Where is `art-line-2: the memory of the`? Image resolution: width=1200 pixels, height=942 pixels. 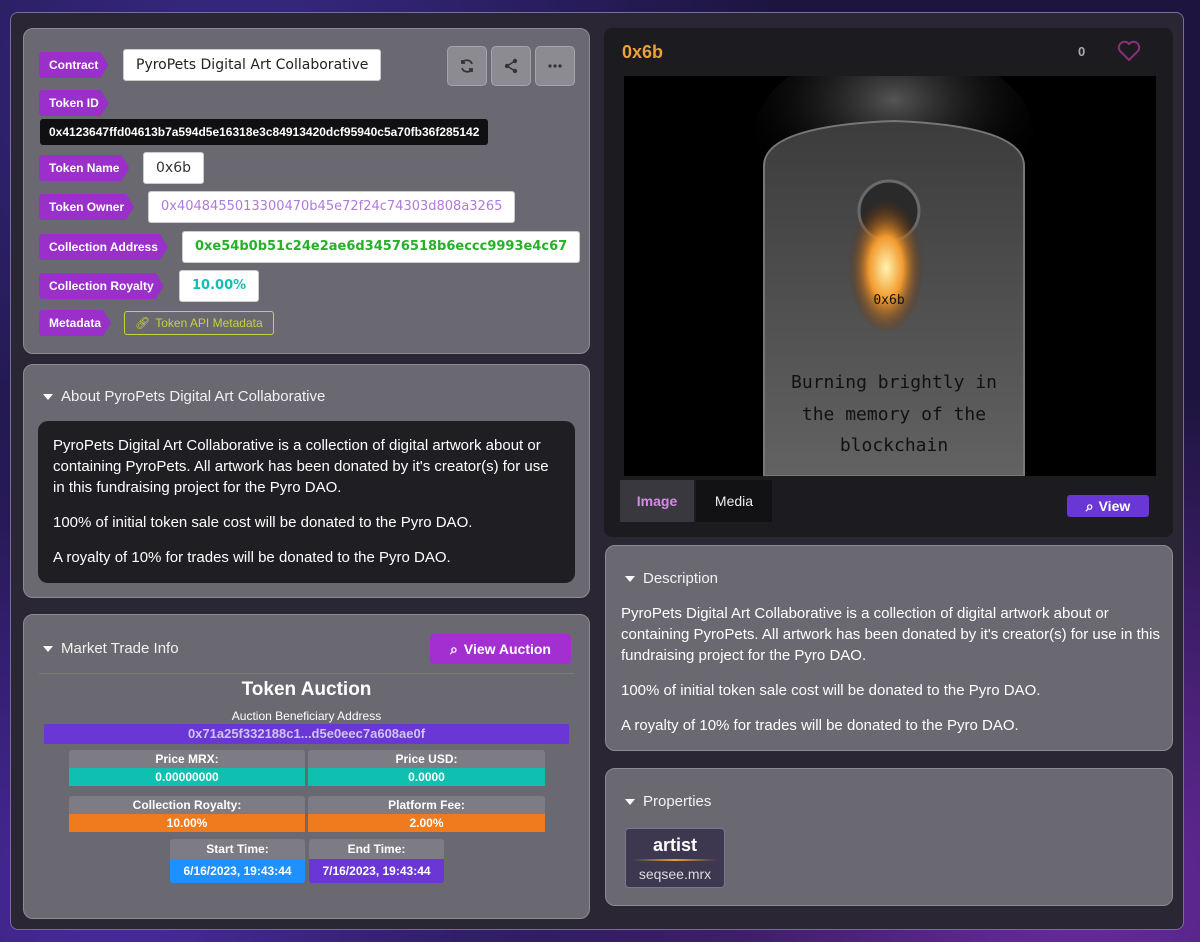
art-line-2: the memory of the is located at coordinates (894, 414).